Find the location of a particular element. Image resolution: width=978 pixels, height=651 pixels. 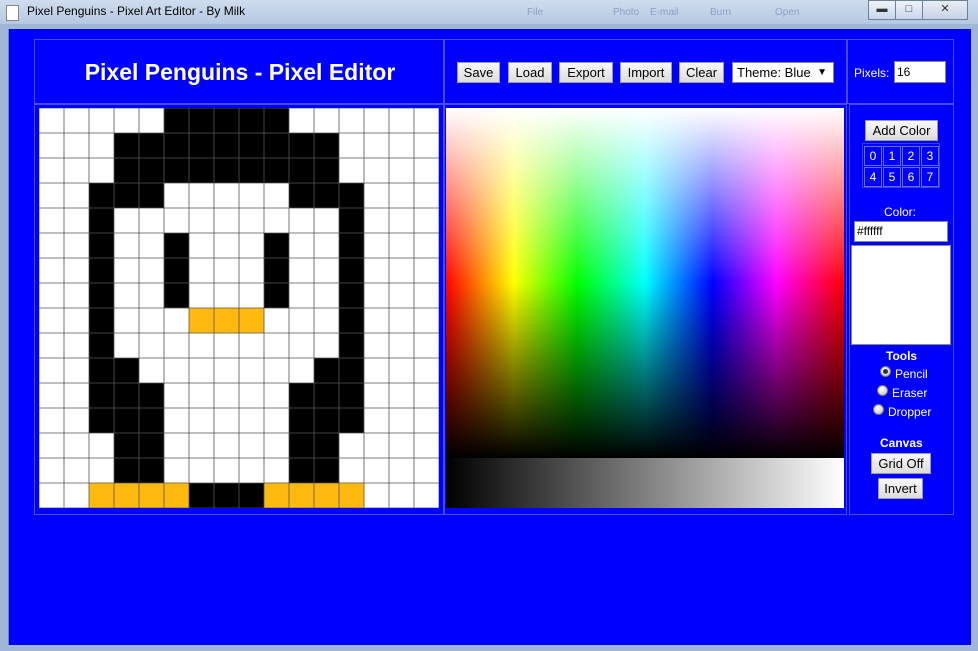

color-slot-1: 1 is located at coordinates (892, 156).